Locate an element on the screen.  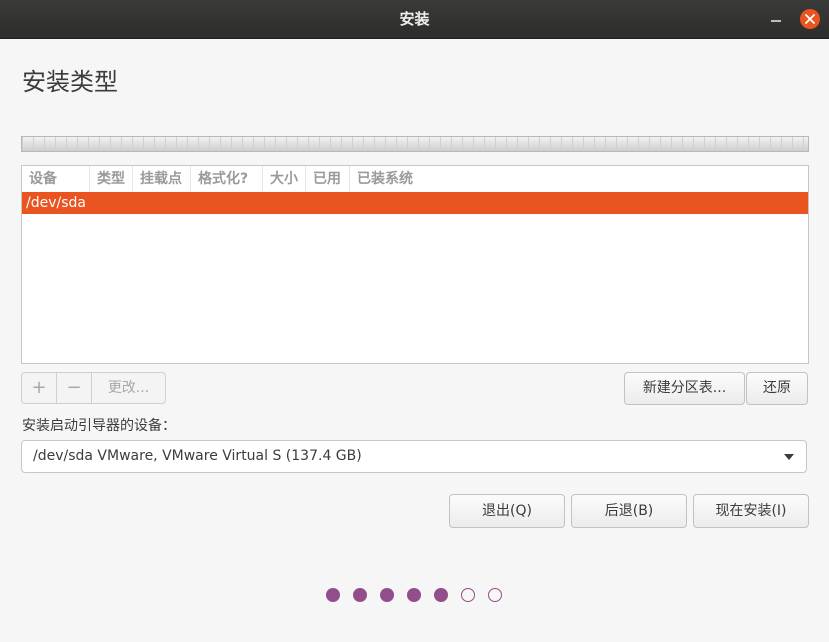
chevron-down-icon is located at coordinates (789, 457).